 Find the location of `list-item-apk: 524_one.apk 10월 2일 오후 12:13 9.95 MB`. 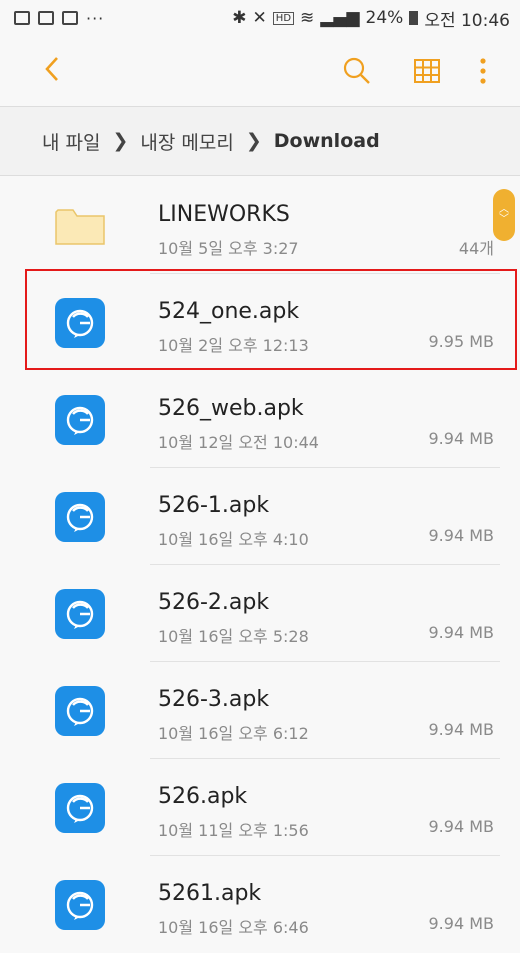

list-item-apk: 524_one.apk 10월 2일 오후 12:13 9.95 MB is located at coordinates (260, 322).